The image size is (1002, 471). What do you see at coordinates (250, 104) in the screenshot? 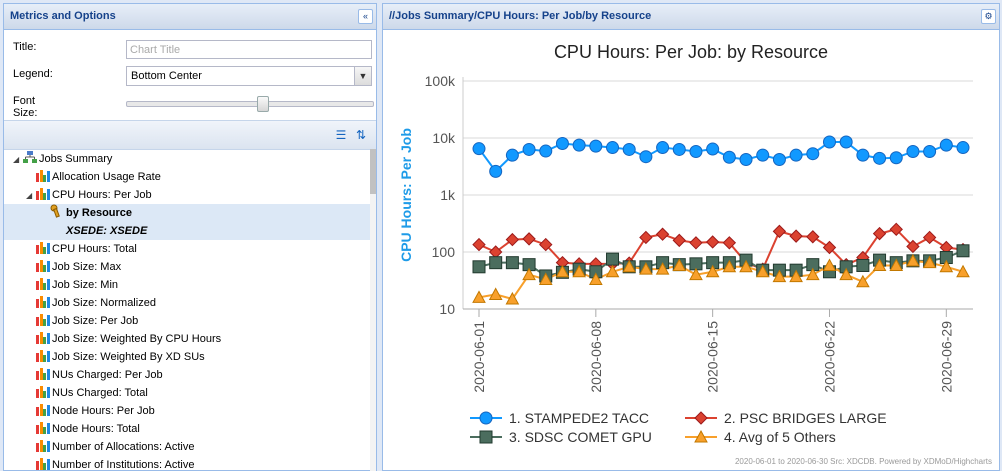
I see `font-size-slider` at bounding box center [250, 104].